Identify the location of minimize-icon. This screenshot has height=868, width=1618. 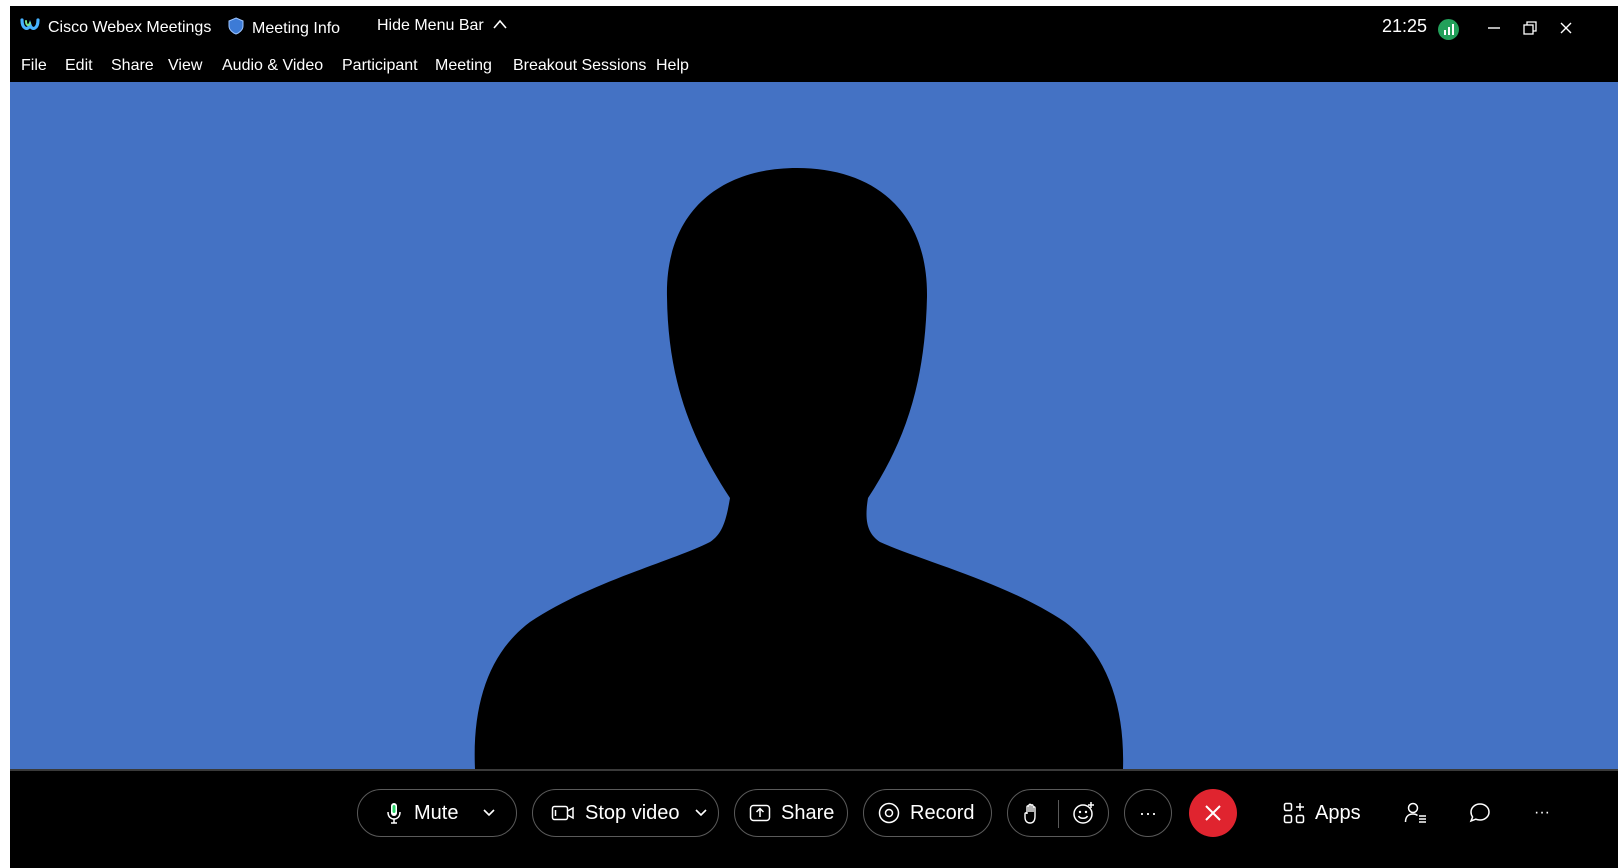
(1494, 28).